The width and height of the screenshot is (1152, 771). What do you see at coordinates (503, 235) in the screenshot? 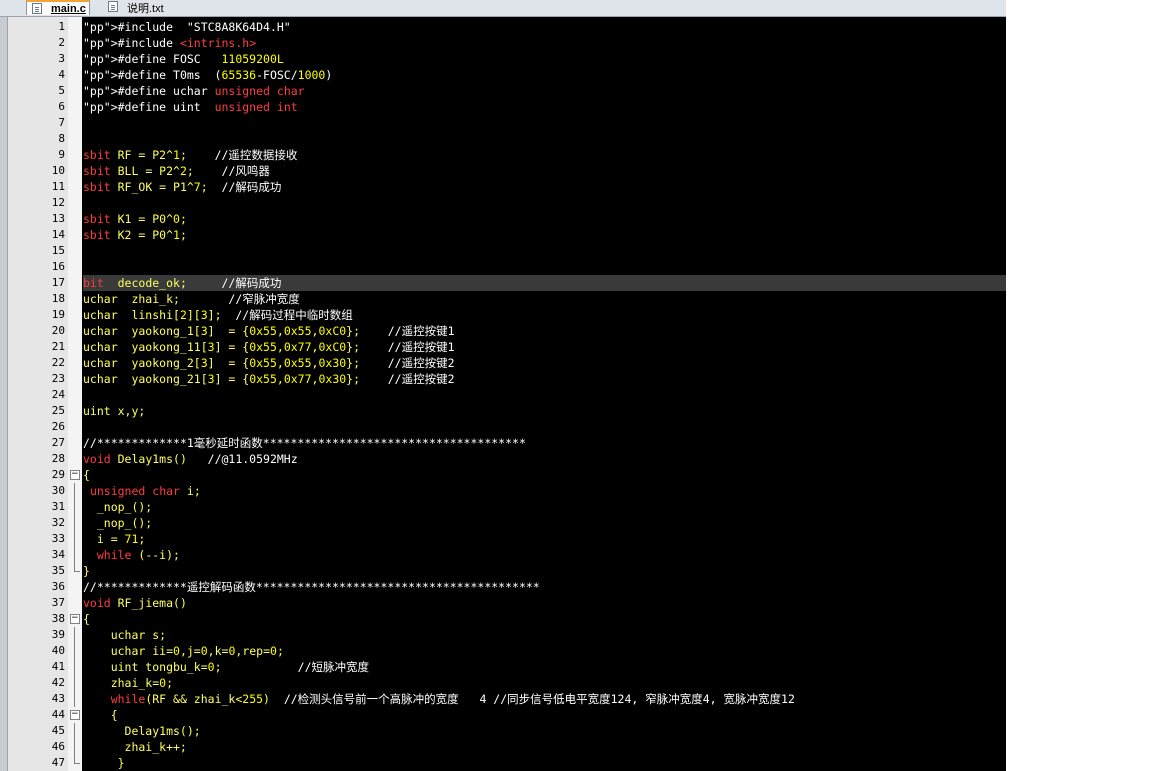
I see `code-line: 14 sbit K2 = P0^1;` at bounding box center [503, 235].